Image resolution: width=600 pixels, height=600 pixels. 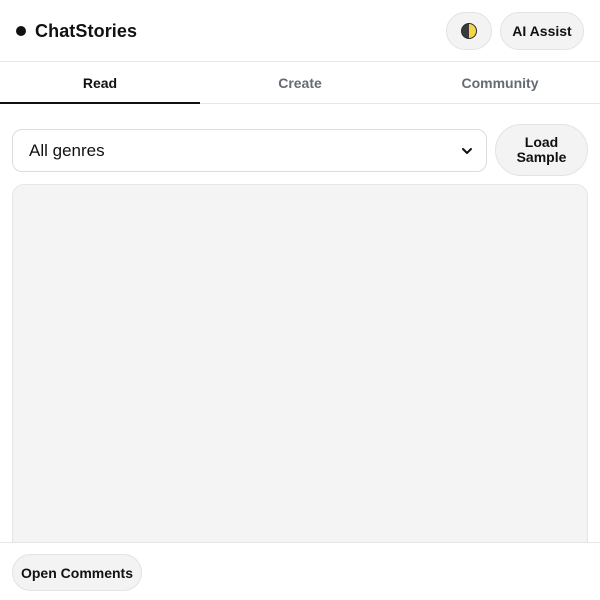 What do you see at coordinates (86, 30) in the screenshot?
I see `app-title: ChatStories` at bounding box center [86, 30].